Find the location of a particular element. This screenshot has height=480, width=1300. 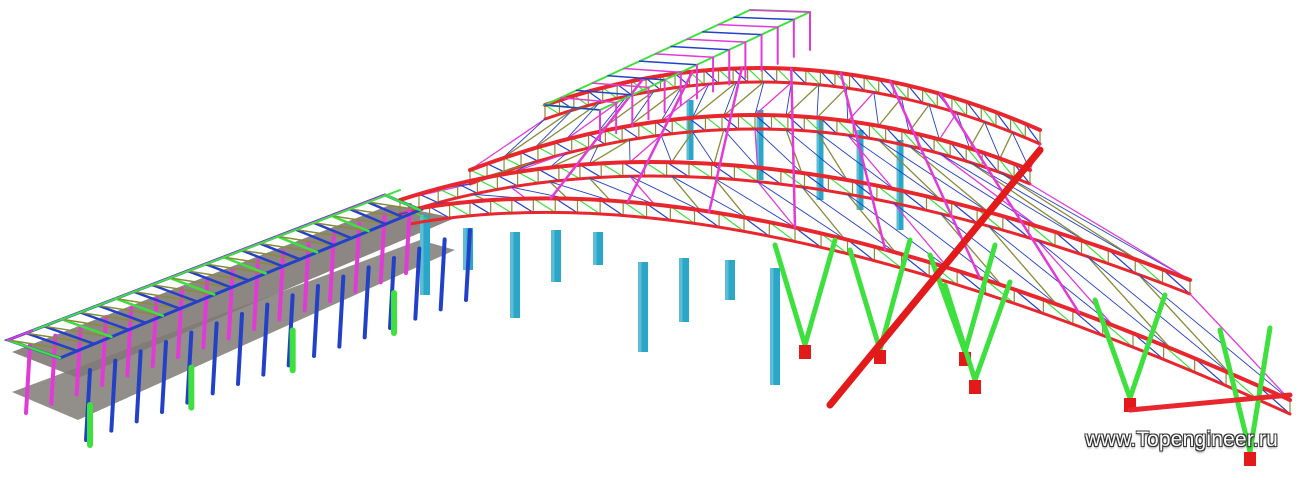

watermark-text: www.Topengineer.ru is located at coordinates (1181, 439).